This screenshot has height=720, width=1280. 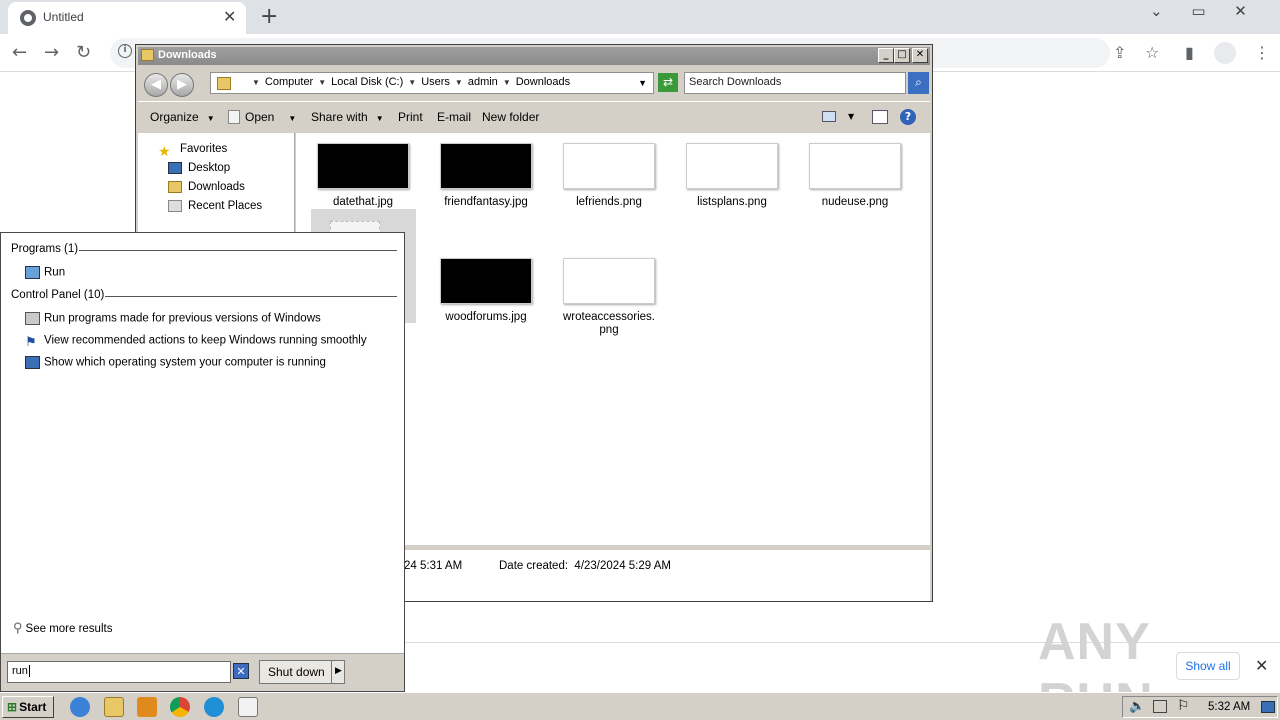 What do you see at coordinates (410, 117) in the screenshot?
I see `print-button: Print` at bounding box center [410, 117].